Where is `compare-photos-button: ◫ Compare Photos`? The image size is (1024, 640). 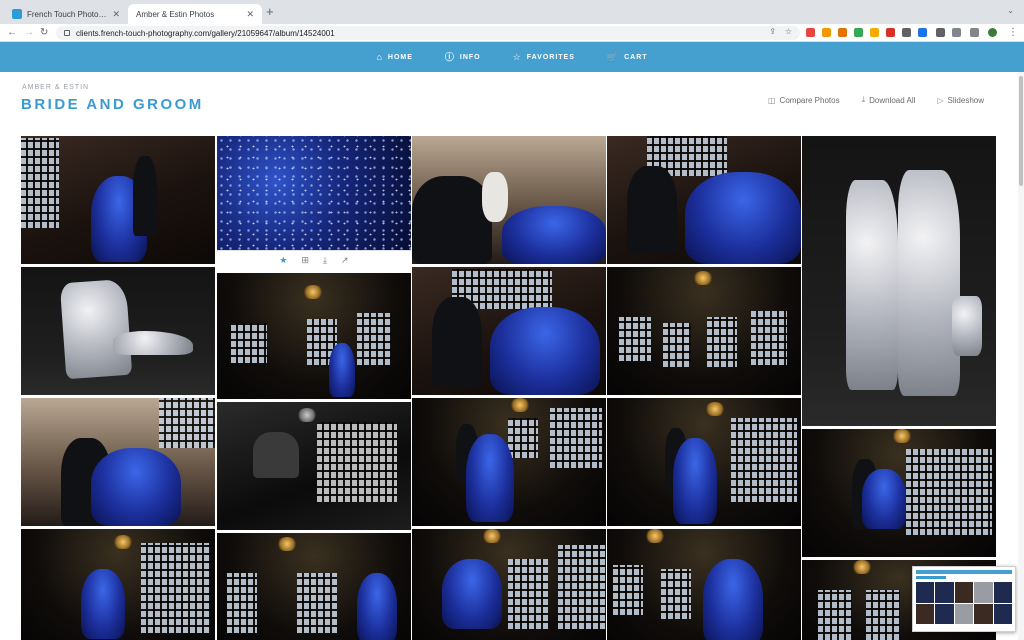
compare-photos-button: ◫ Compare Photos is located at coordinates (804, 100).